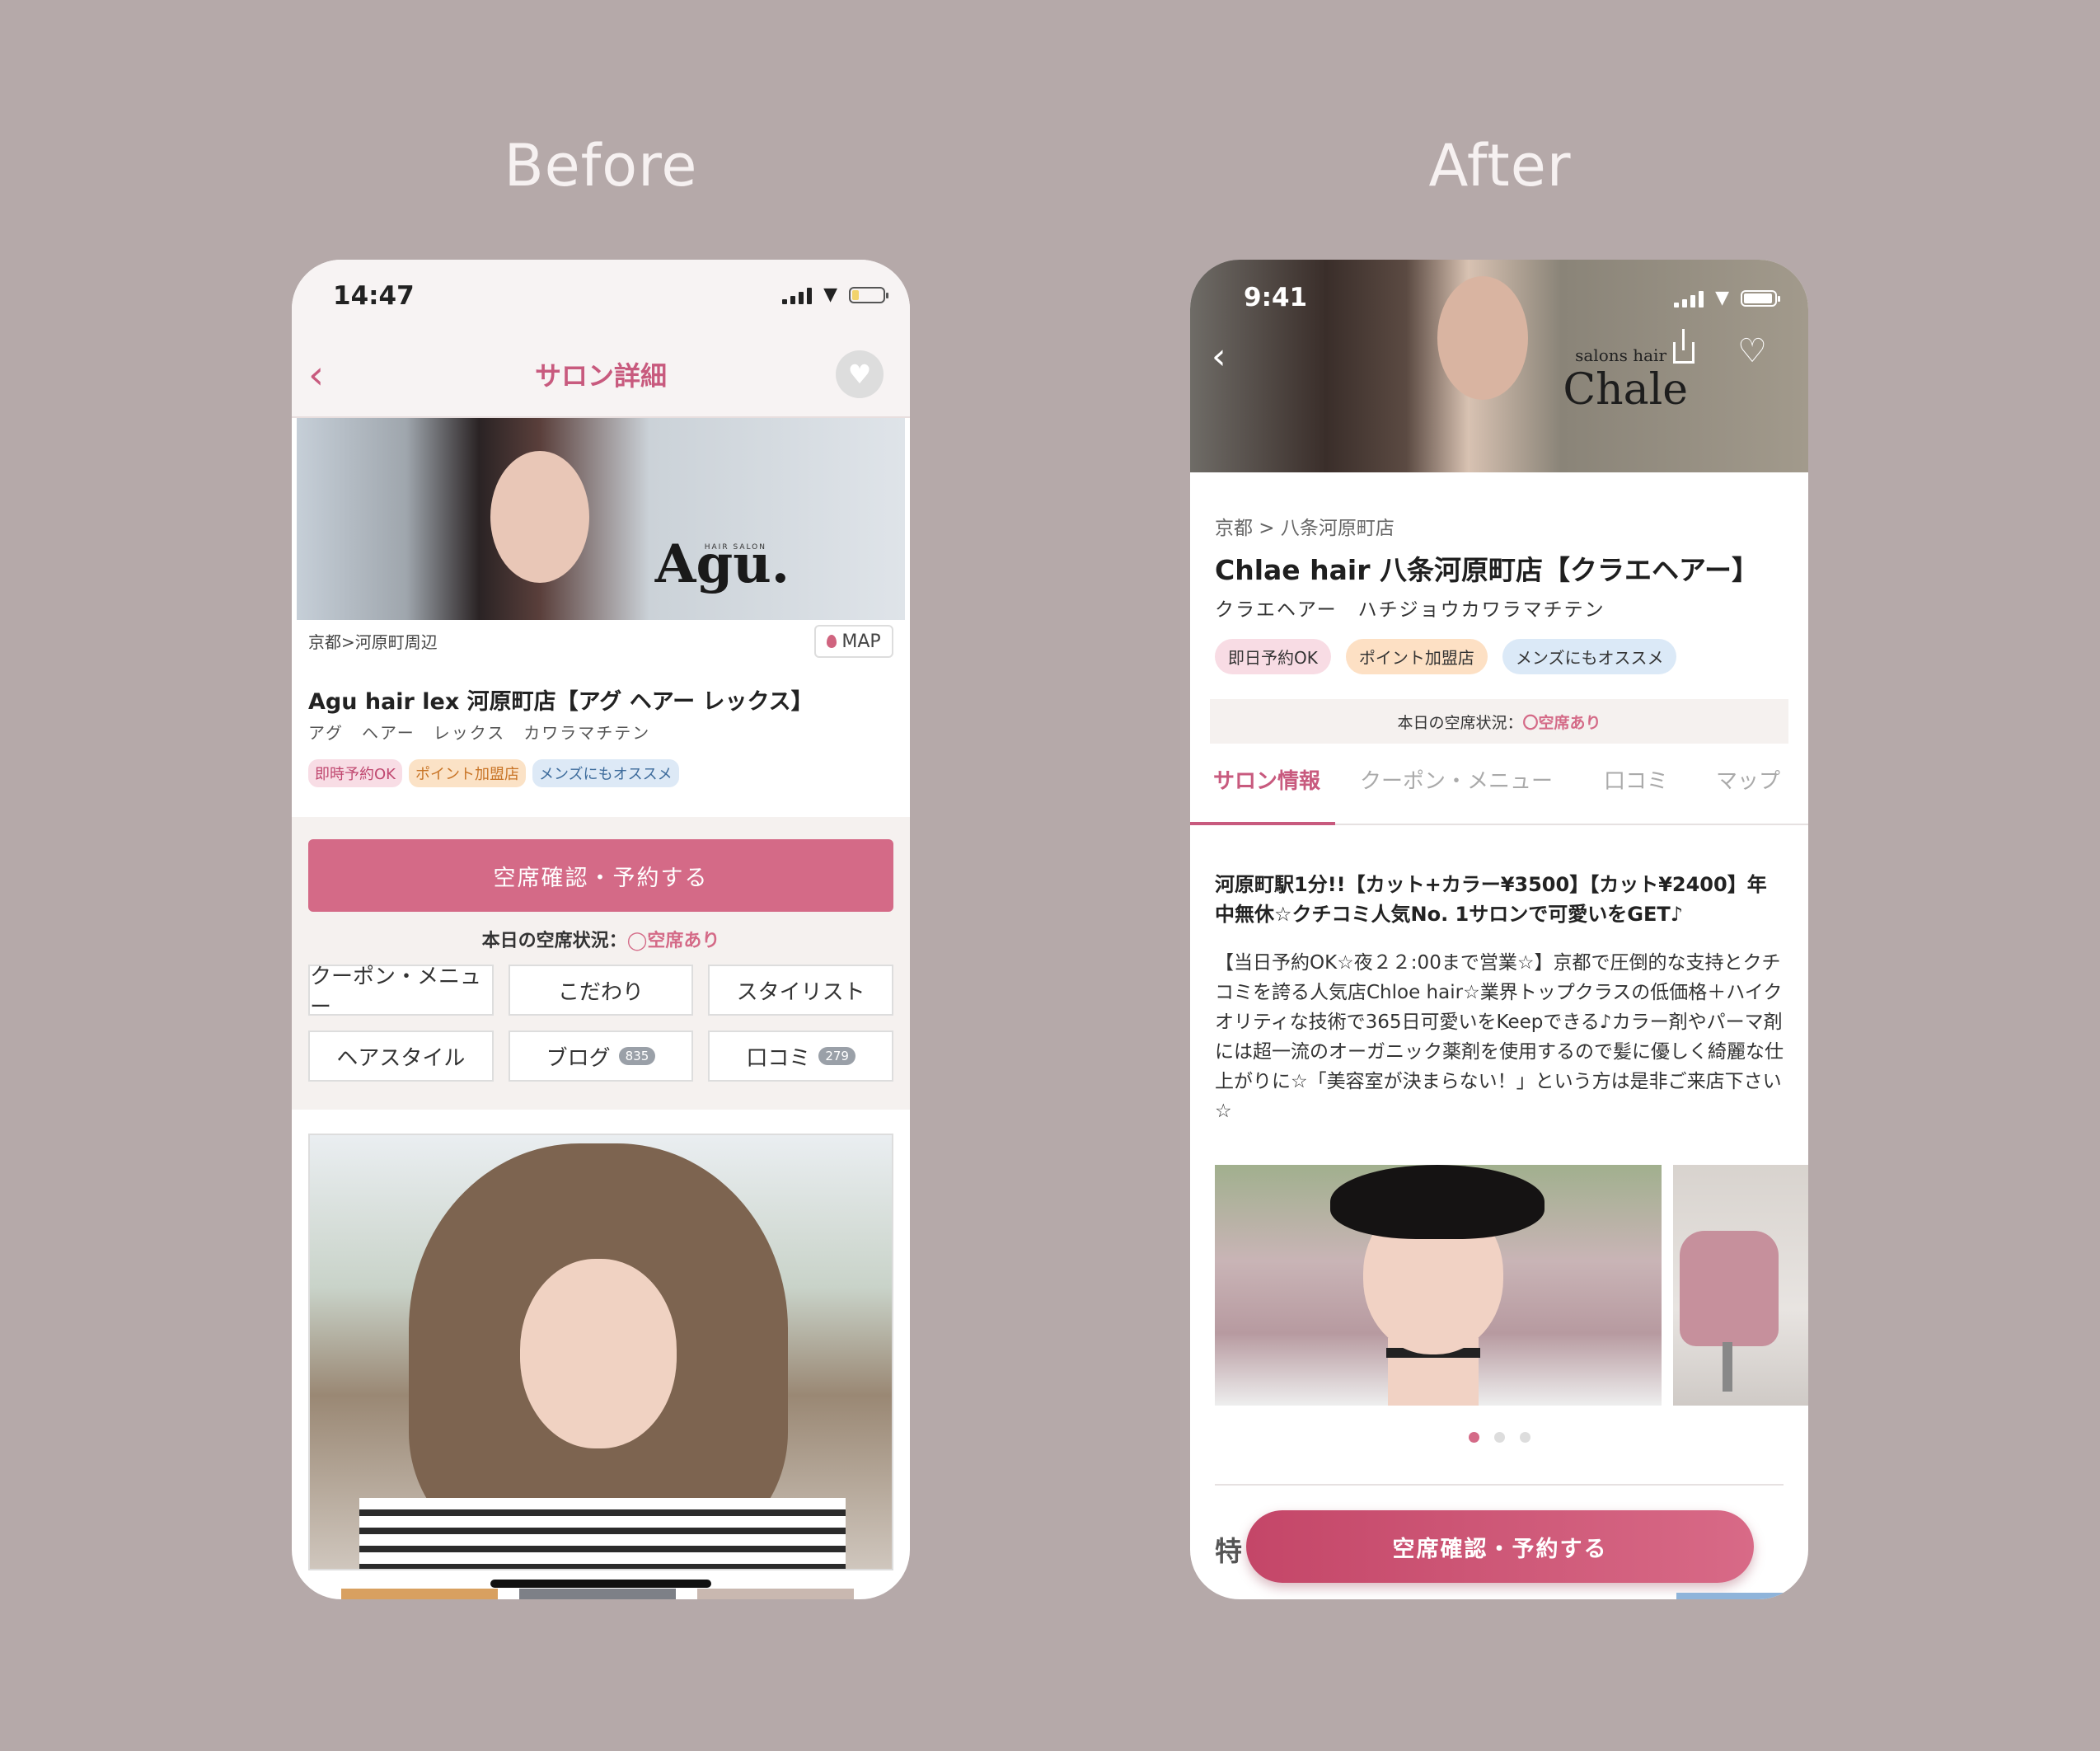 The height and width of the screenshot is (1751, 2100). I want to click on kodawari-button: こだわり, so click(601, 990).